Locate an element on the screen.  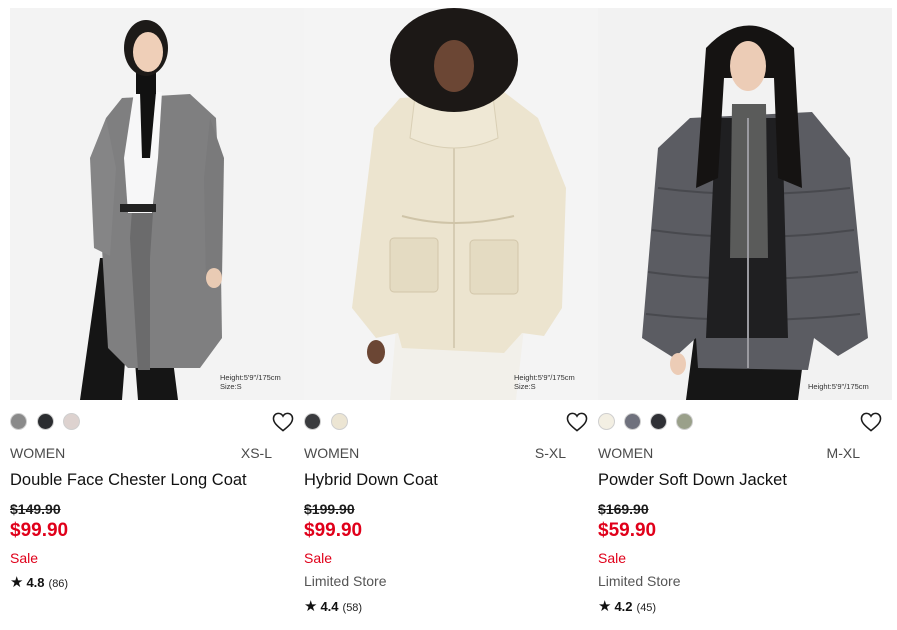
product-rating: ★ 4.2 (45) is located at coordinates (627, 606).